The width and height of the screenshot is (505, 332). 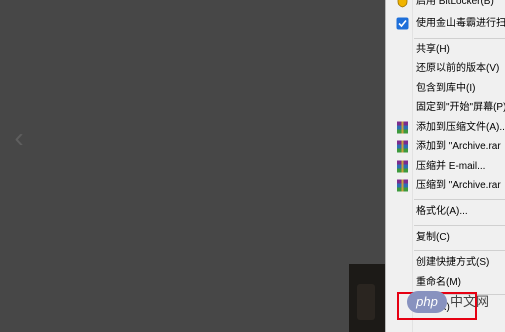 What do you see at coordinates (470, 301) in the screenshot?
I see `watermark-site-text: 中文网` at bounding box center [470, 301].